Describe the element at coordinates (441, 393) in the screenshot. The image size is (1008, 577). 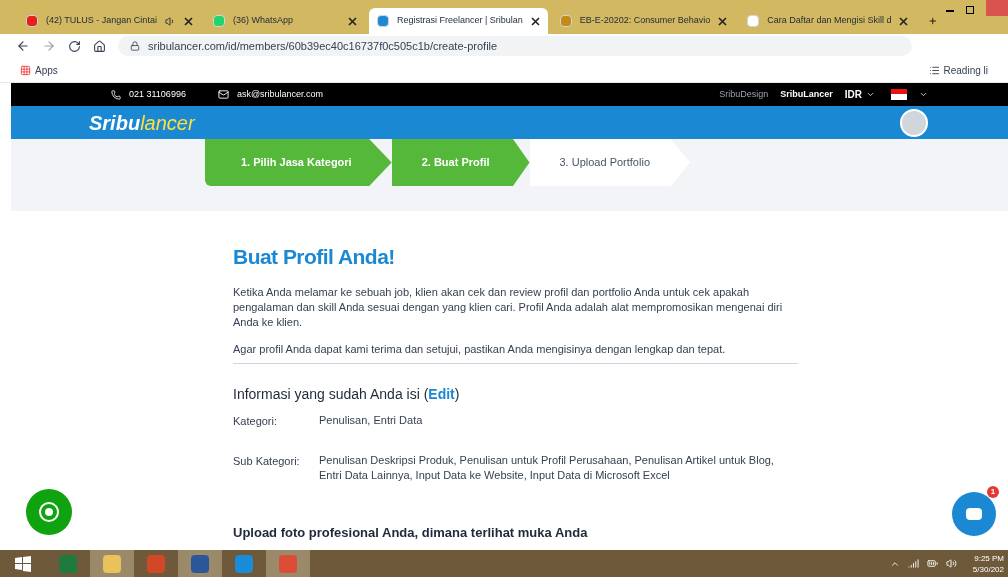
I see `edit-link: Edit` at that location.